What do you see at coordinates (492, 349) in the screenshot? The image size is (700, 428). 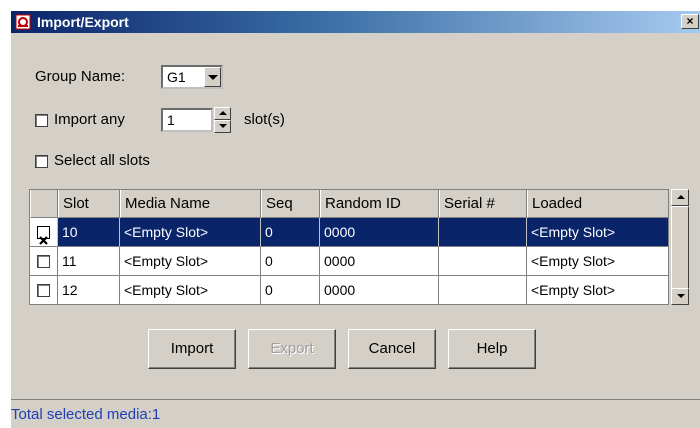 I see `help-button: Help` at bounding box center [492, 349].